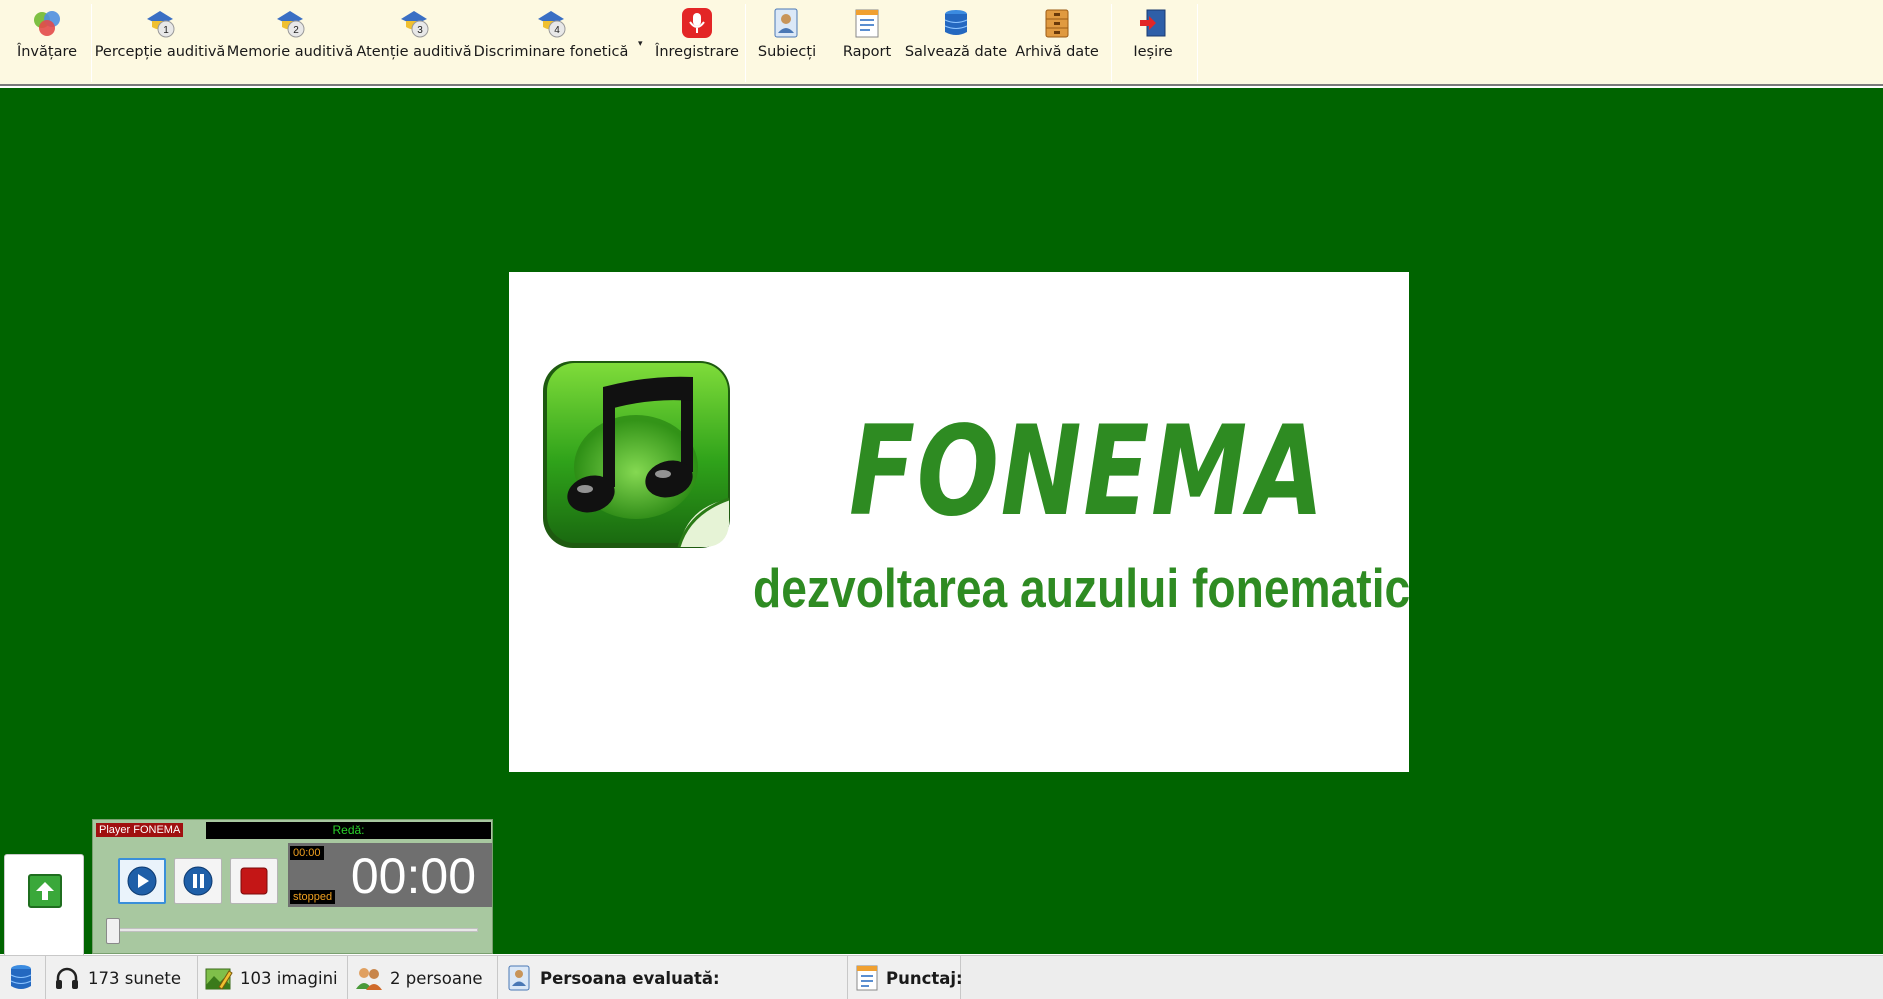  Describe the element at coordinates (135, 978) in the screenshot. I see `sounds-count: 173 sunete` at that location.